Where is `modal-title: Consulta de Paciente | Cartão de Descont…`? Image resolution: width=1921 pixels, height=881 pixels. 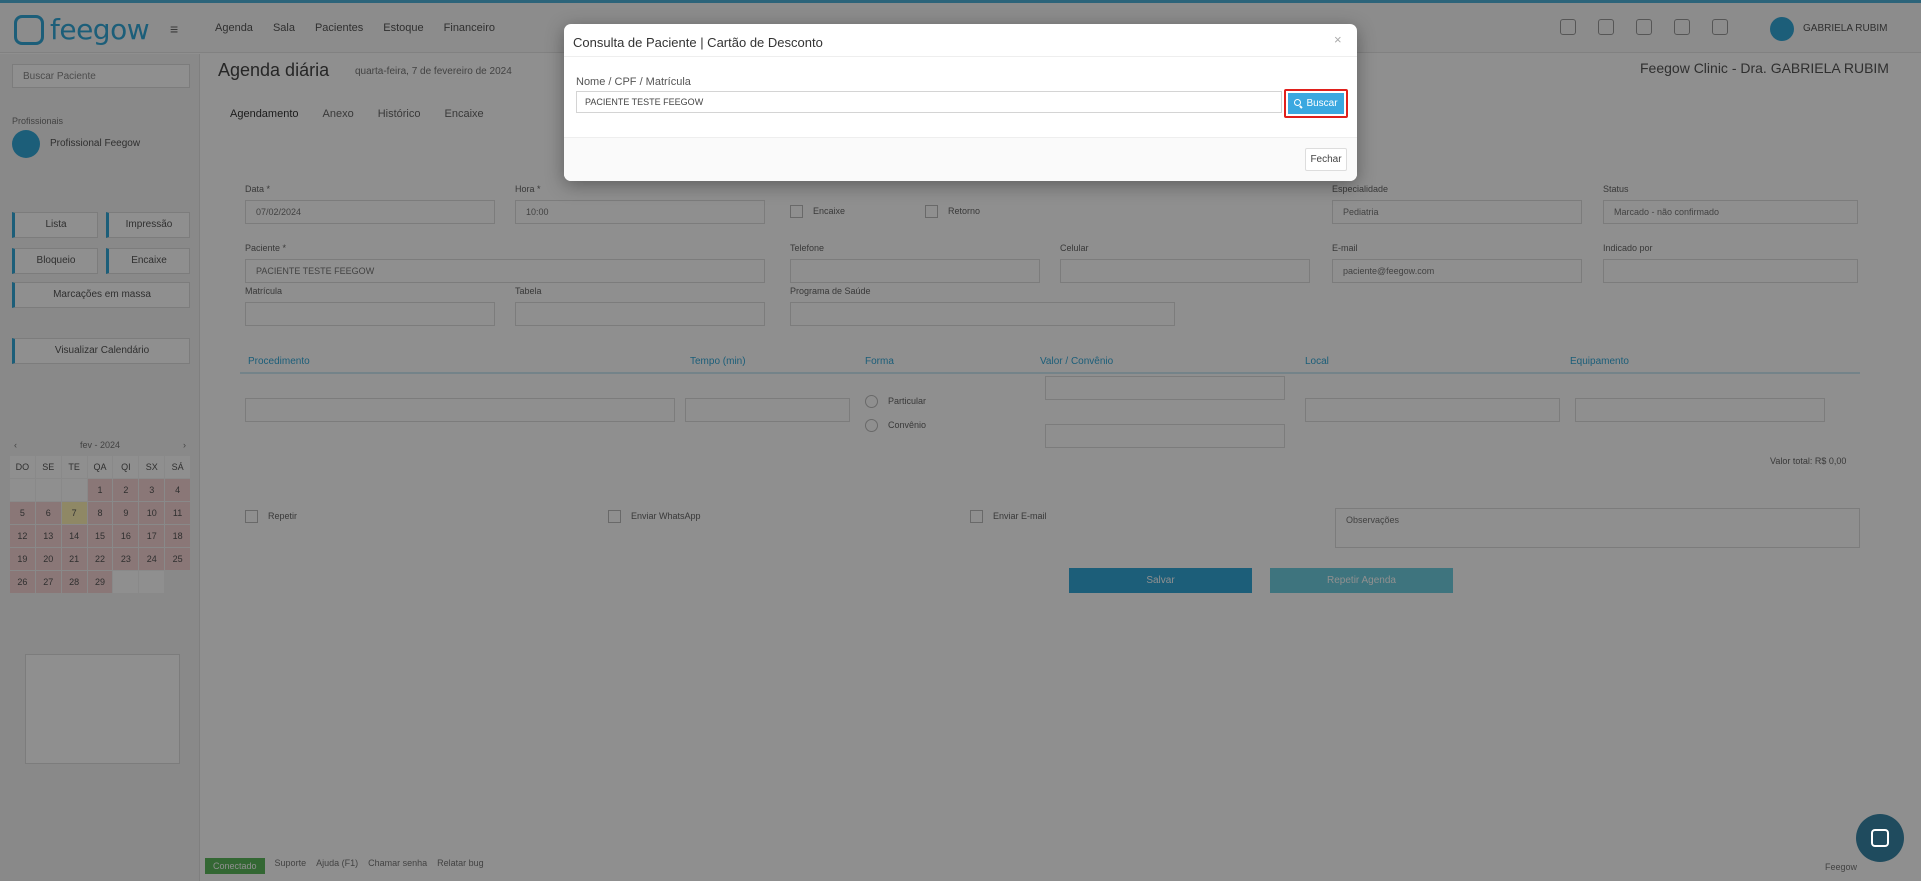 modal-title: Consulta de Paciente | Cartão de Descont… is located at coordinates (698, 42).